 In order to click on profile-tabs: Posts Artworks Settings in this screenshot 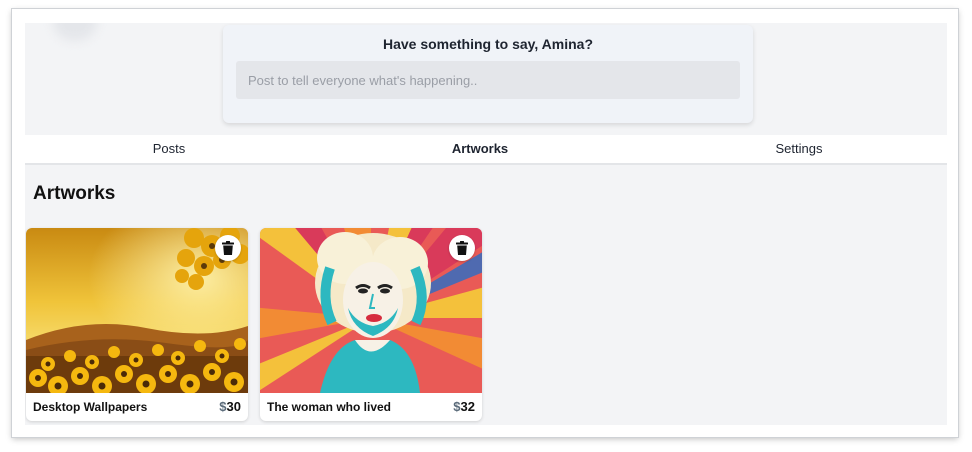, I will do `click(486, 150)`.